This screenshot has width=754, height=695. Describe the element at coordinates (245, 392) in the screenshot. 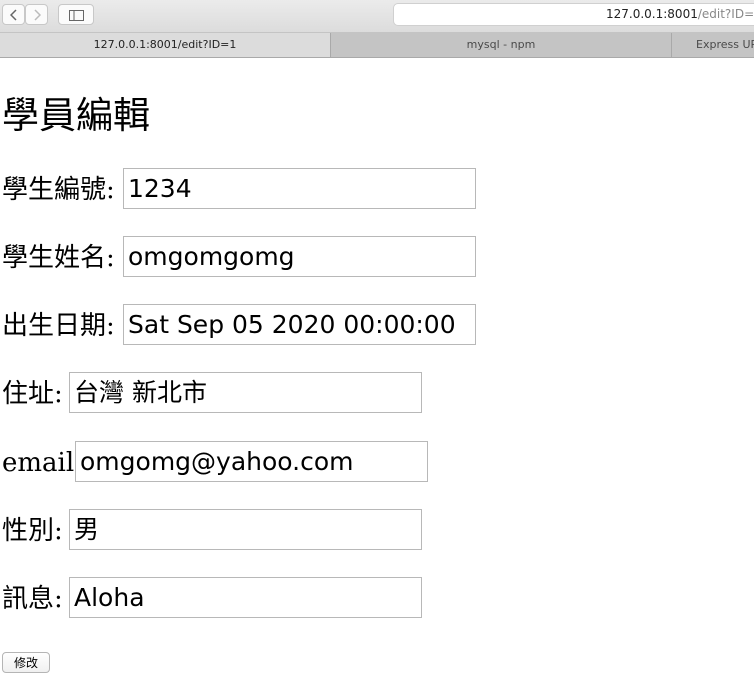

I see `address-input: 台灣 新北市` at that location.